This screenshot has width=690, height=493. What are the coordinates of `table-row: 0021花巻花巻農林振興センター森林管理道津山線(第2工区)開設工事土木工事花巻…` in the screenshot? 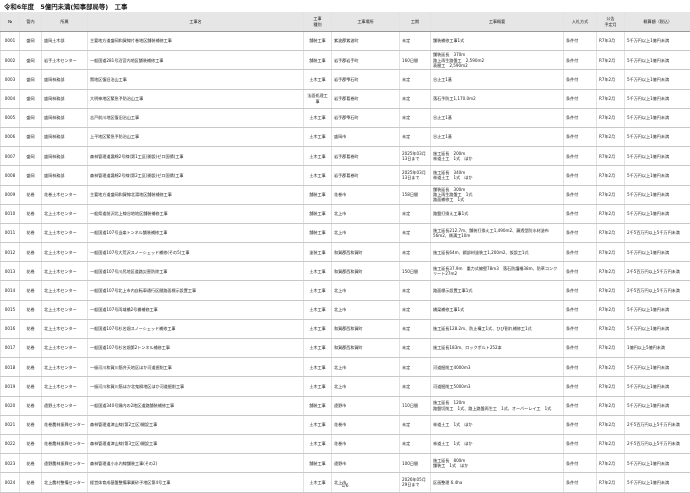 It's located at (345, 424).